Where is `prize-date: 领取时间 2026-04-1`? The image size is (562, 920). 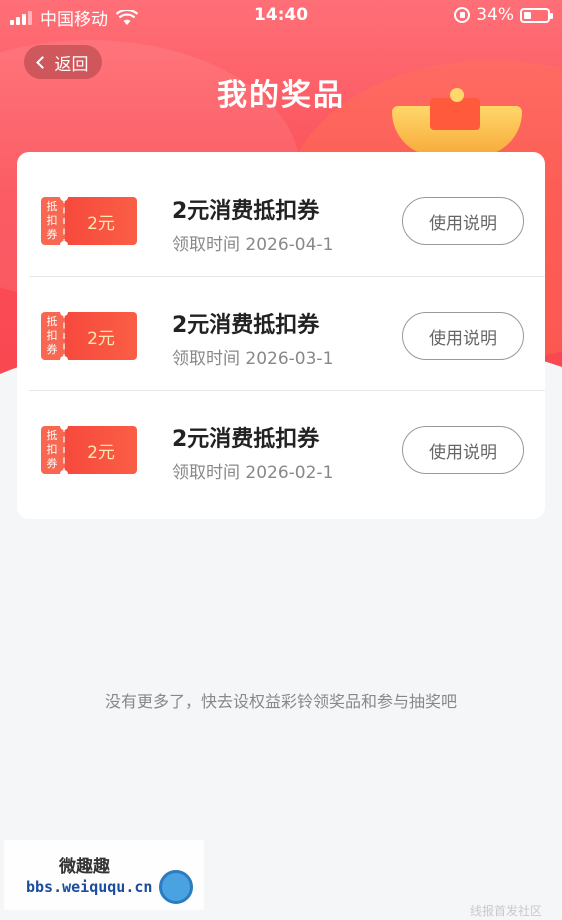
prize-date: 领取时间 2026-04-1 is located at coordinates (253, 245).